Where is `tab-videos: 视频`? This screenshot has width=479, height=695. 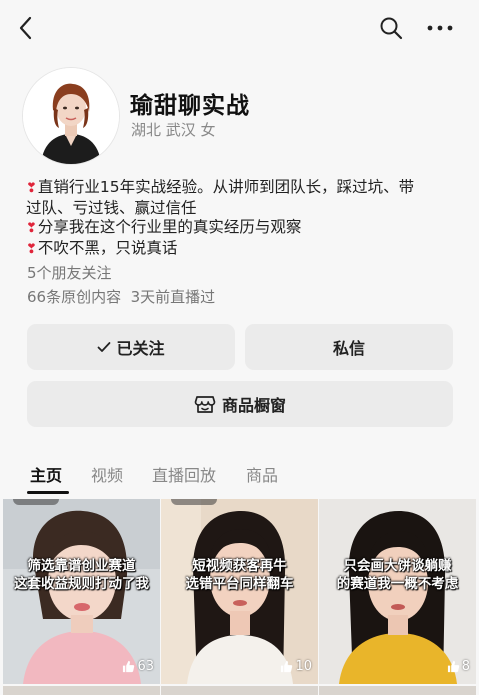 tab-videos: 视频 is located at coordinates (107, 474).